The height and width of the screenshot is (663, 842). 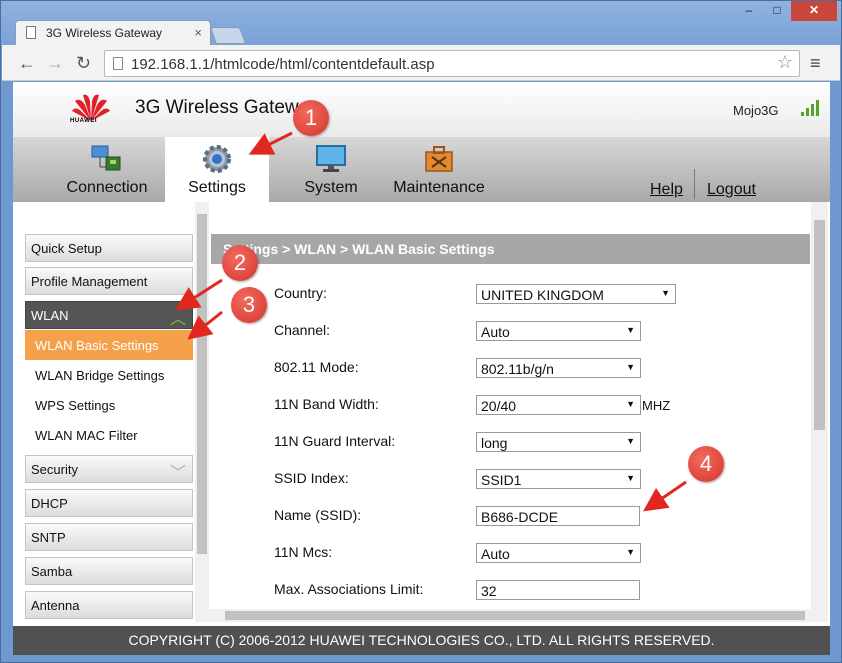 What do you see at coordinates (97, 345) in the screenshot?
I see `sidebar-sub-label: WLAN Basic Settings` at bounding box center [97, 345].